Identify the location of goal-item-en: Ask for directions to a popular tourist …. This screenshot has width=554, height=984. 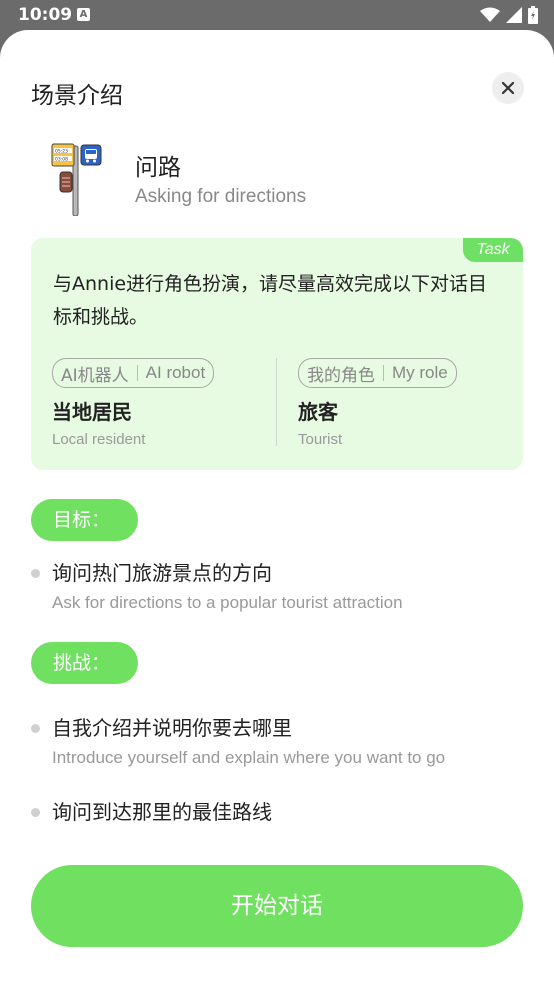
(227, 602).